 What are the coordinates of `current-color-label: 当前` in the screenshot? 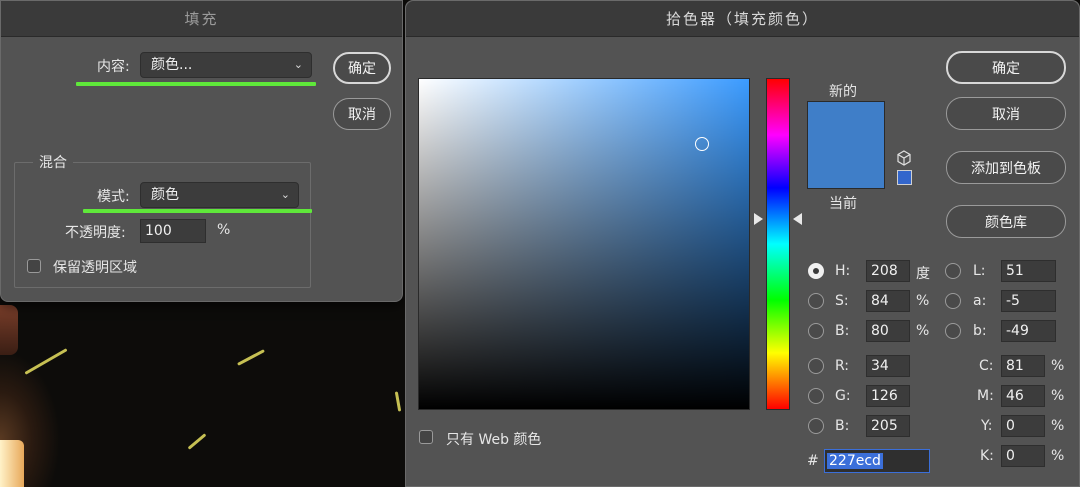 It's located at (843, 204).